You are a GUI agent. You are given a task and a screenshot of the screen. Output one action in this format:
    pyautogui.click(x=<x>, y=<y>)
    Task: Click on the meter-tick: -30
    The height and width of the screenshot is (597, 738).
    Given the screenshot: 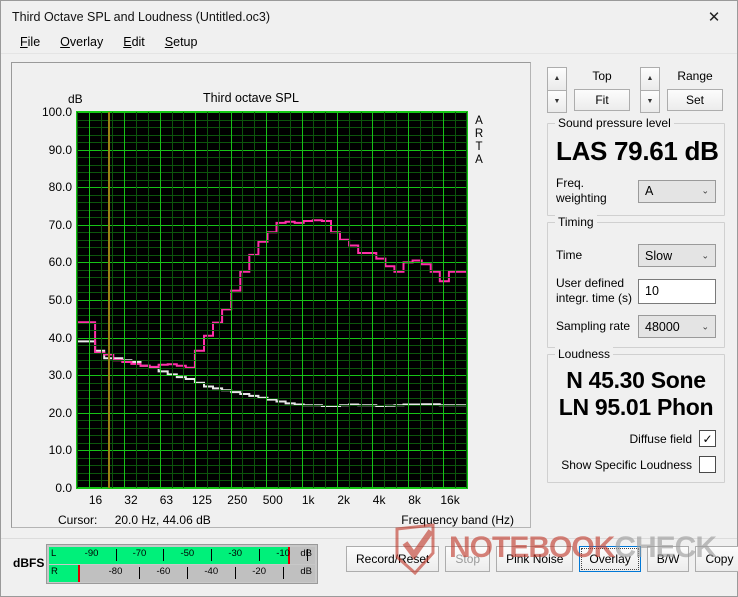 What is the action you would take?
    pyautogui.click(x=235, y=553)
    